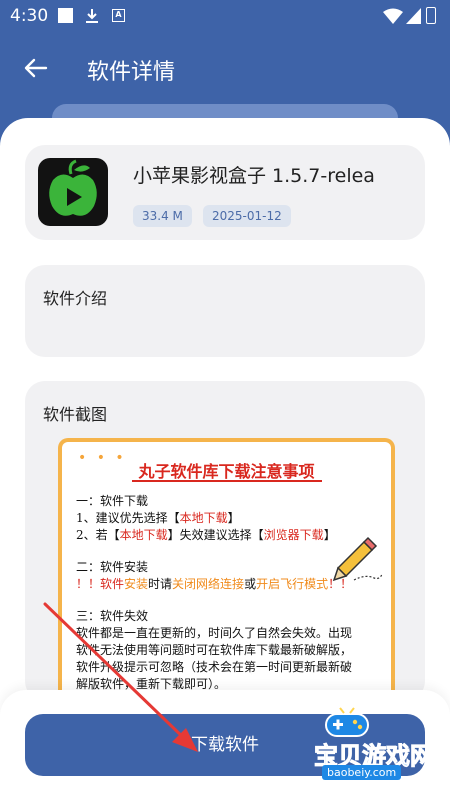  Describe the element at coordinates (413, 16) in the screenshot. I see `signal-icon` at that location.